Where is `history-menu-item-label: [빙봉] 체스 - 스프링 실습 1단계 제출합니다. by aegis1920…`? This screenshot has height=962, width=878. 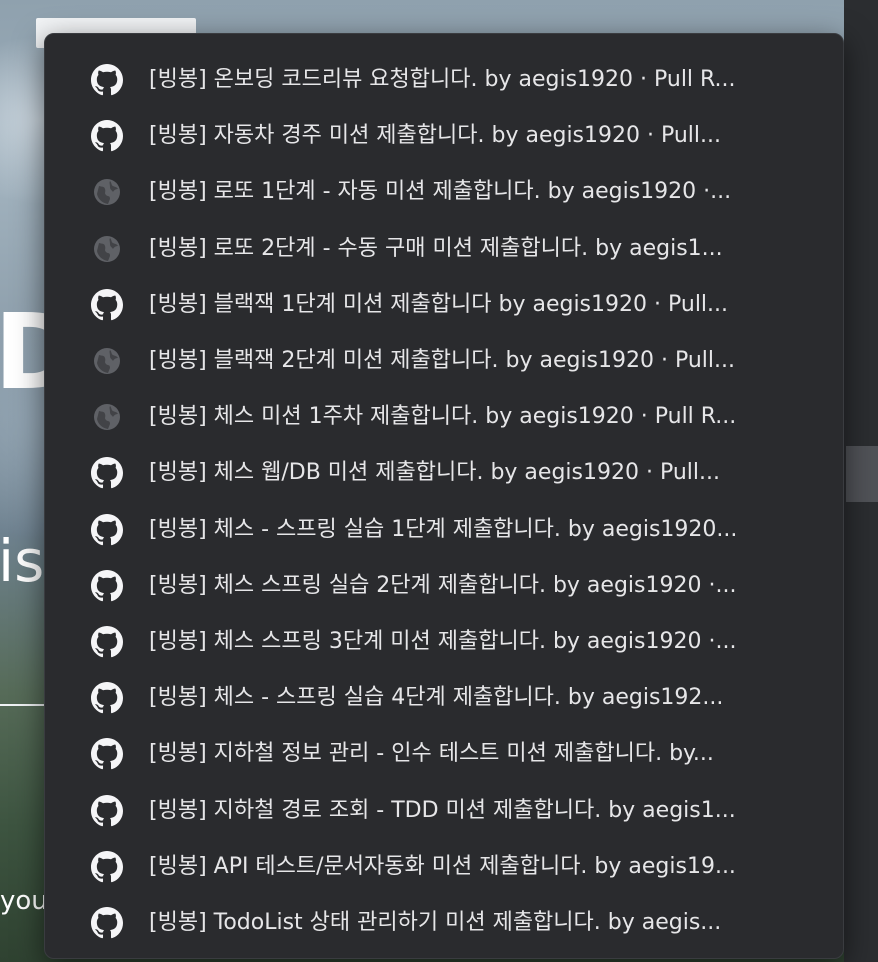 history-menu-item-label: [빙봉] 체스 - 스프링 실습 1단계 제출합니다. by aegis1920… is located at coordinates (443, 529).